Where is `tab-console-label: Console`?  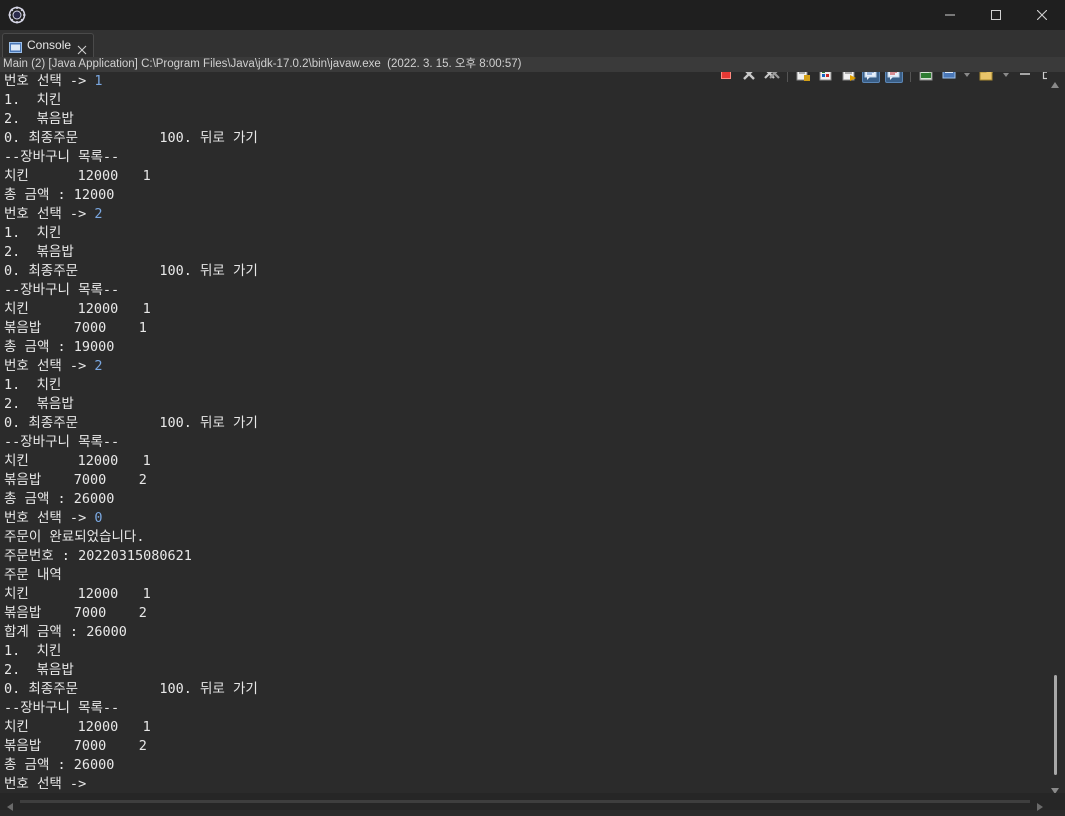 tab-console-label: Console is located at coordinates (49, 45).